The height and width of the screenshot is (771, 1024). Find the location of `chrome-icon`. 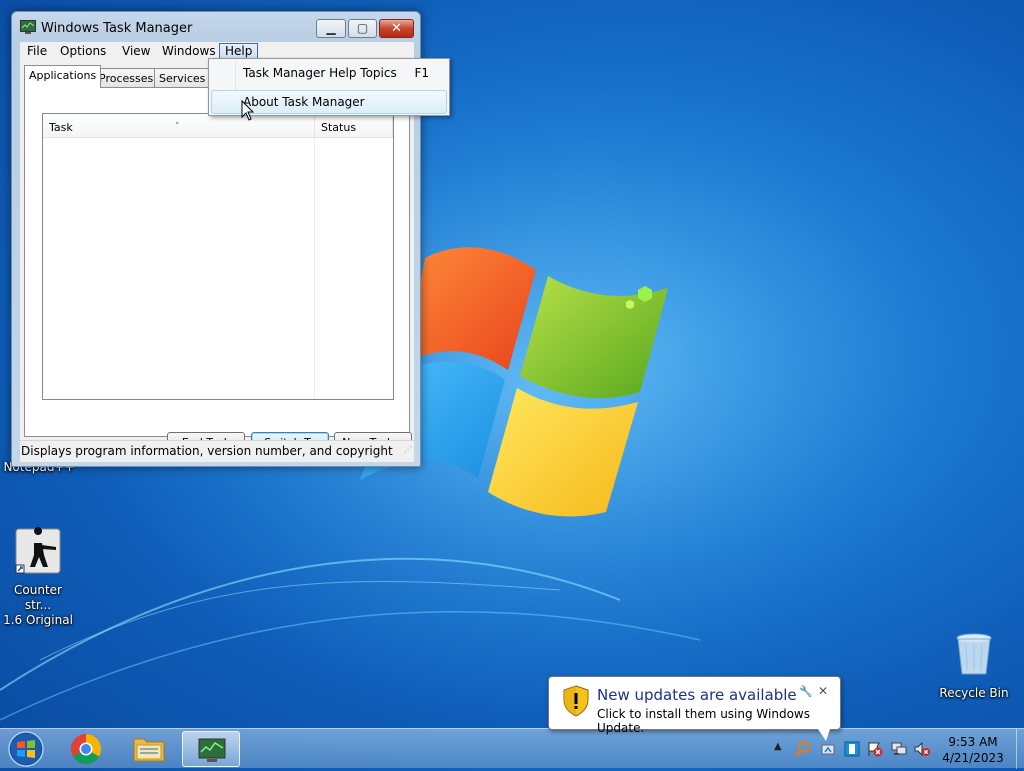

chrome-icon is located at coordinates (86, 749).